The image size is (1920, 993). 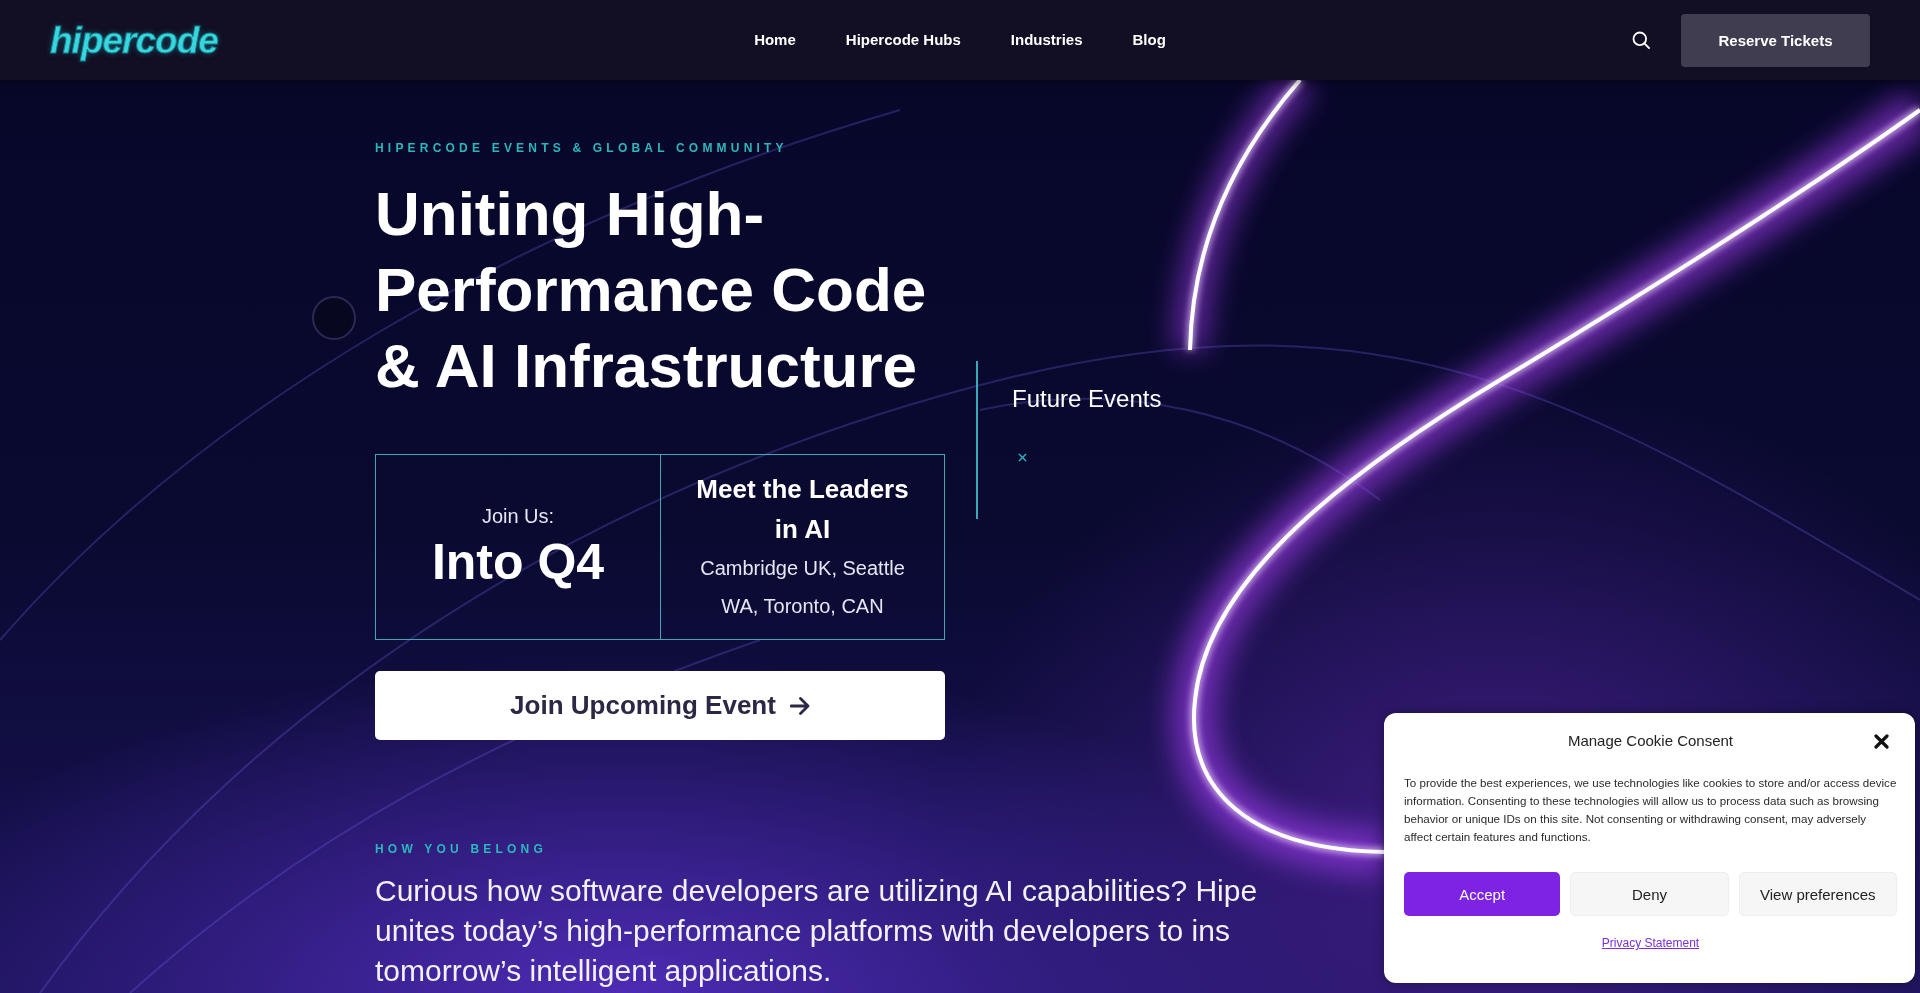 I want to click on nav-link: Industries, so click(x=1046, y=40).